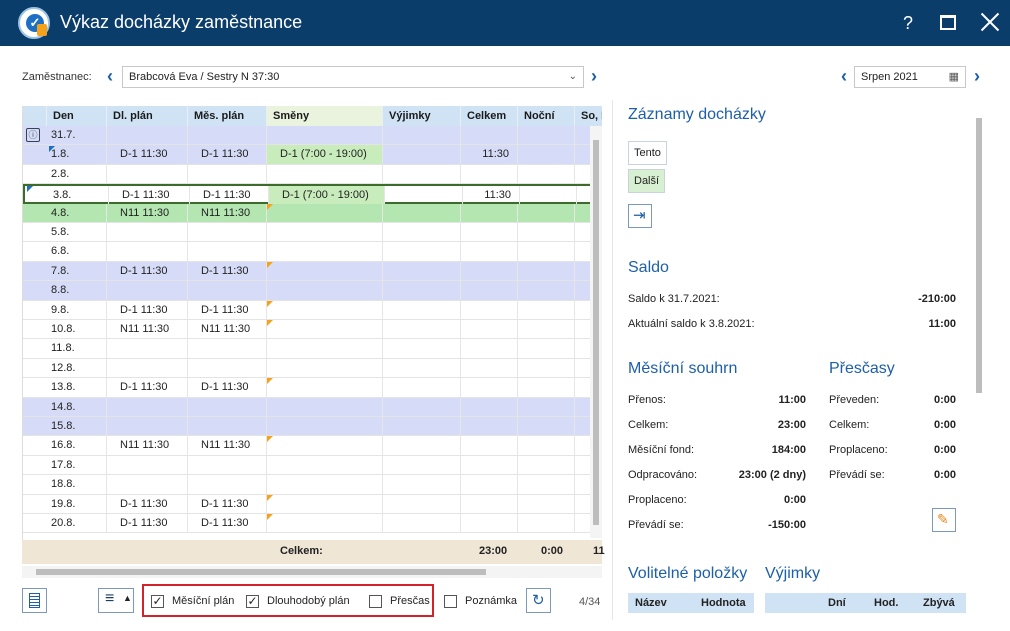 This screenshot has height=631, width=1010. I want to click on grid-cell-day: 11.8., so click(77, 349).